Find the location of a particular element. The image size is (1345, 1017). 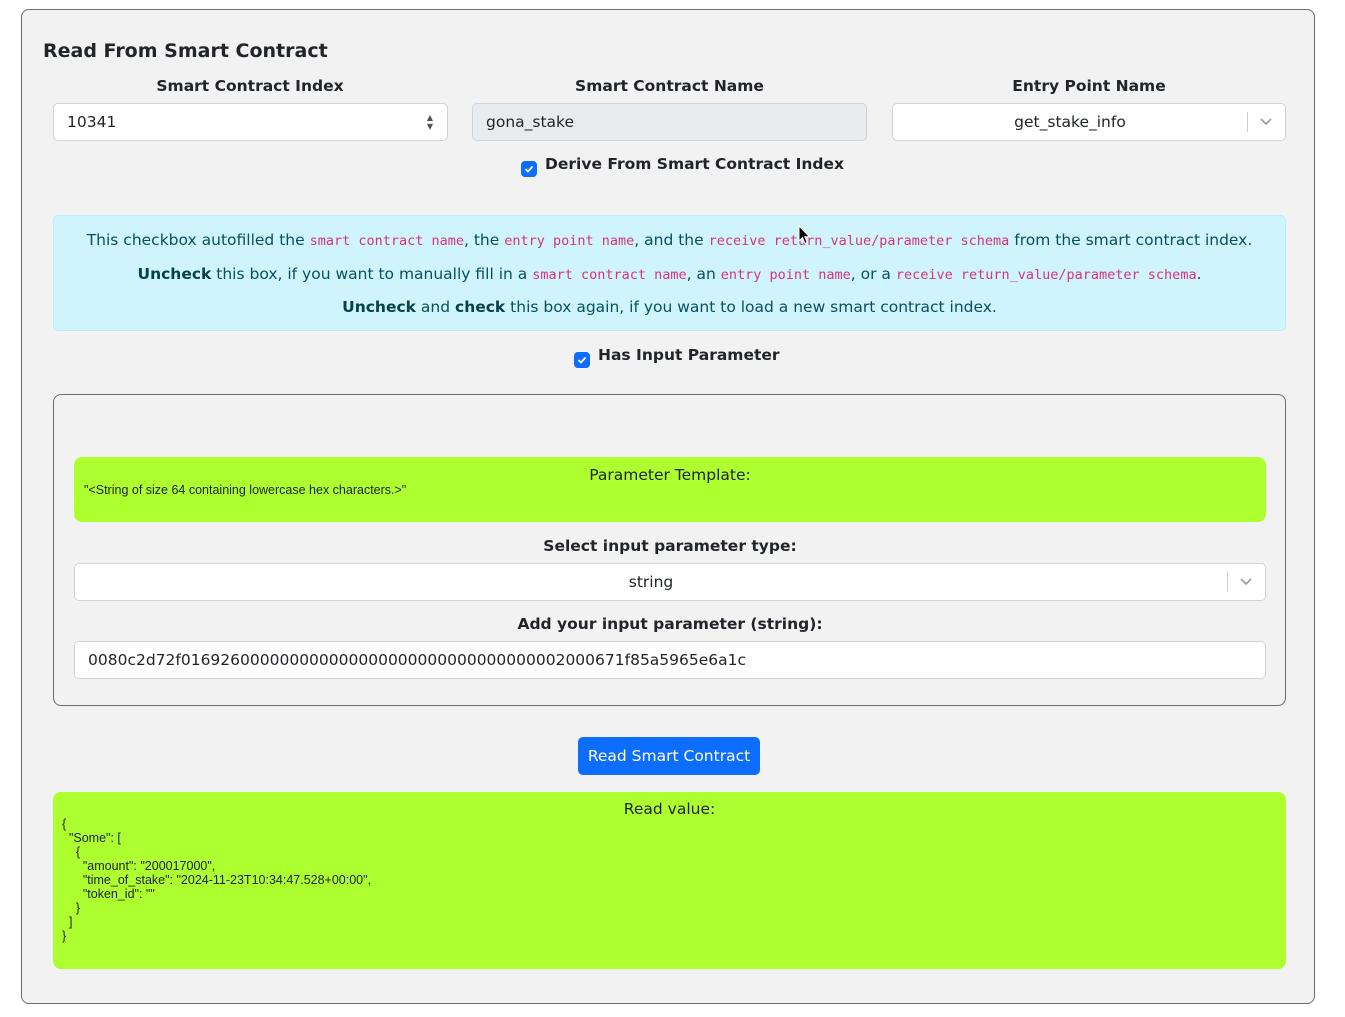

smart-contract-index-input: 10341 ▲ ▼ is located at coordinates (250, 122).